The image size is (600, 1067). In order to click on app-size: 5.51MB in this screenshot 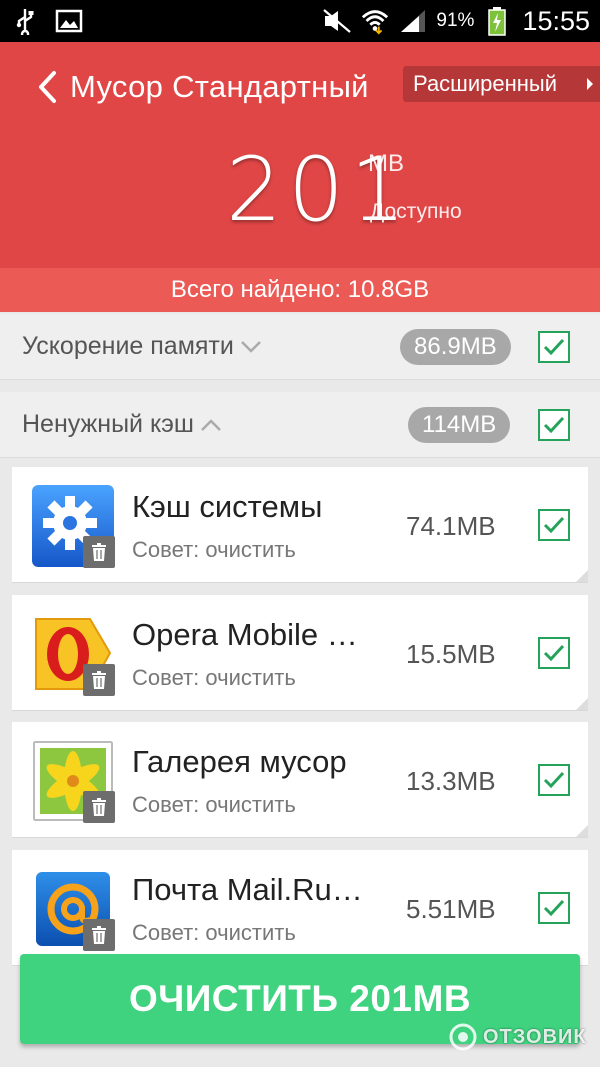, I will do `click(451, 909)`.